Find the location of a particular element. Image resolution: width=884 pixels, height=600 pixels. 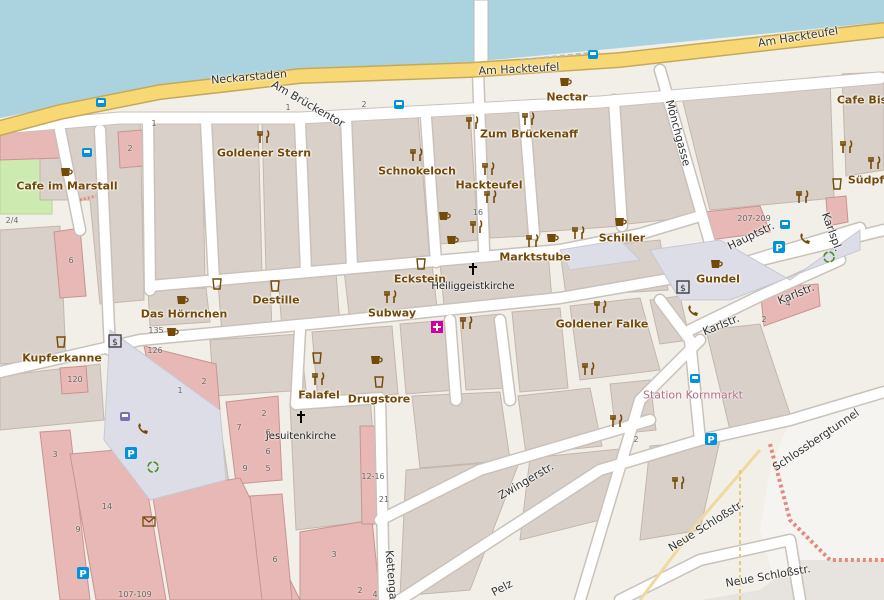

poi-schiller: Schiller is located at coordinates (622, 238).